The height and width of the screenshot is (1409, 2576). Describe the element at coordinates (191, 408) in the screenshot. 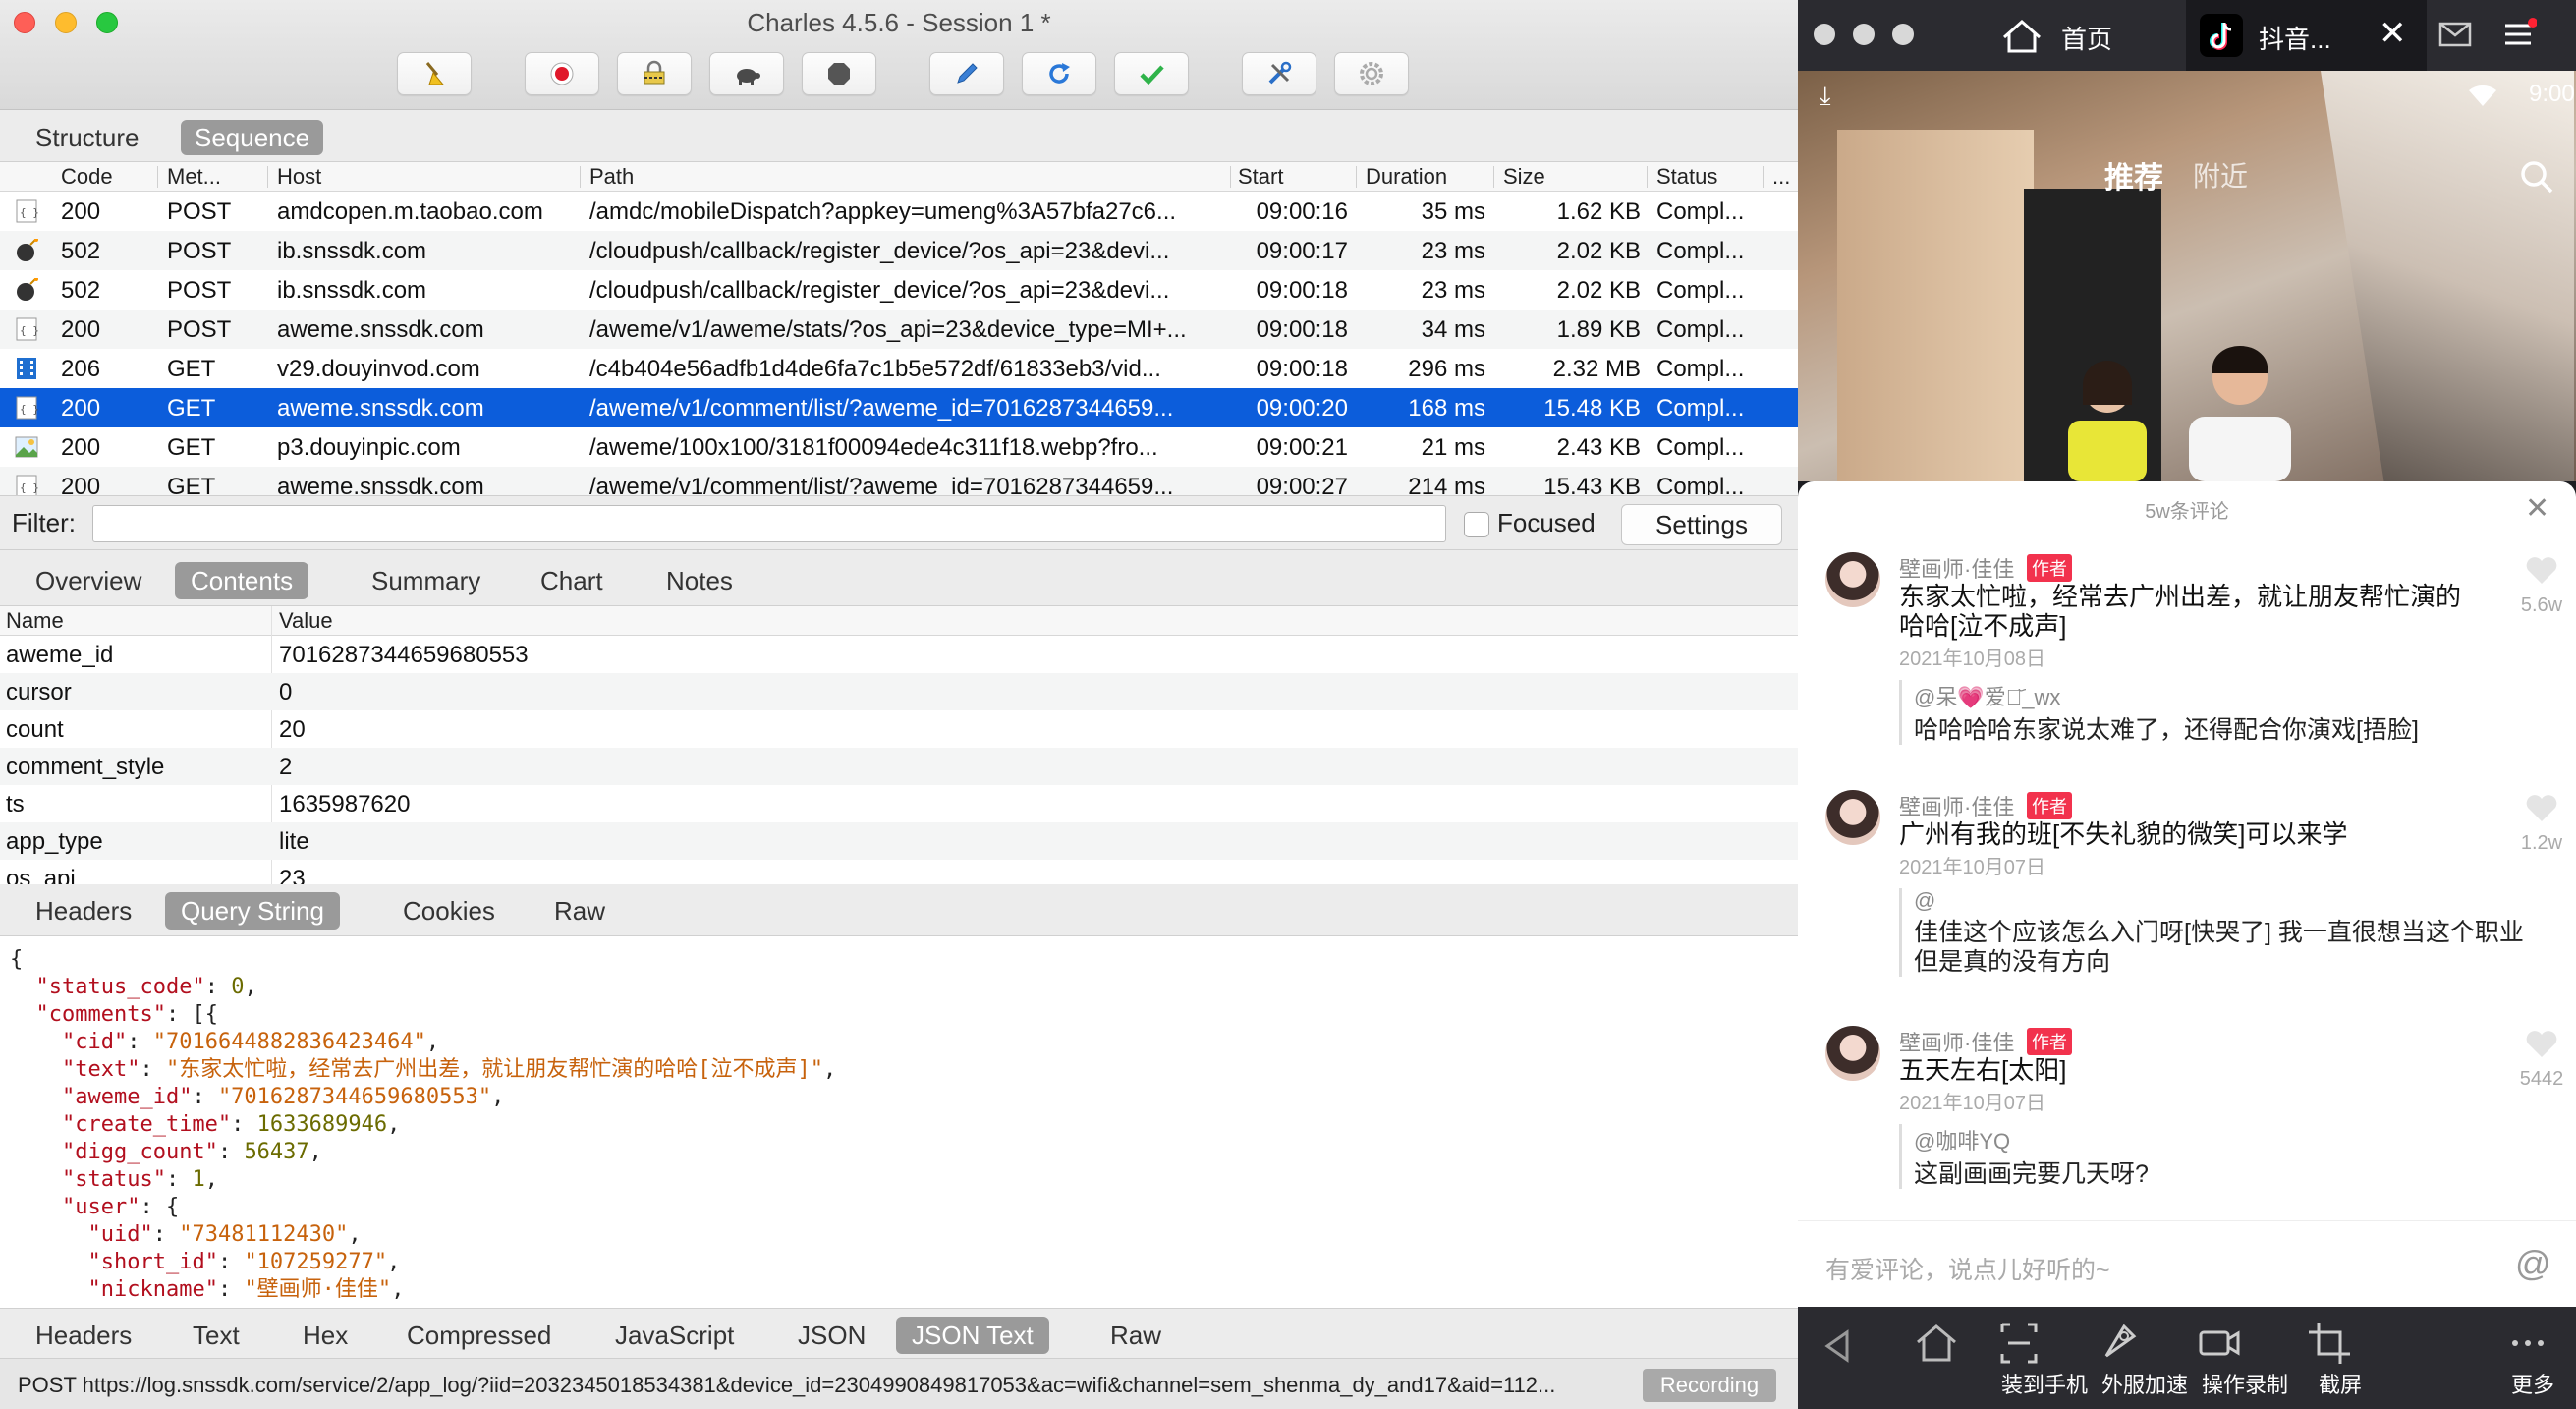

I see `cell-method: GET` at that location.